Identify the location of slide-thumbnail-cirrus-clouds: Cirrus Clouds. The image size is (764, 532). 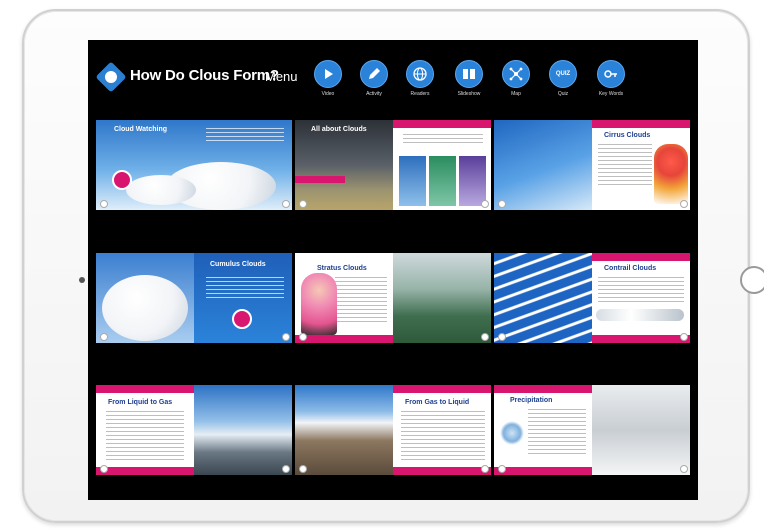
(592, 165).